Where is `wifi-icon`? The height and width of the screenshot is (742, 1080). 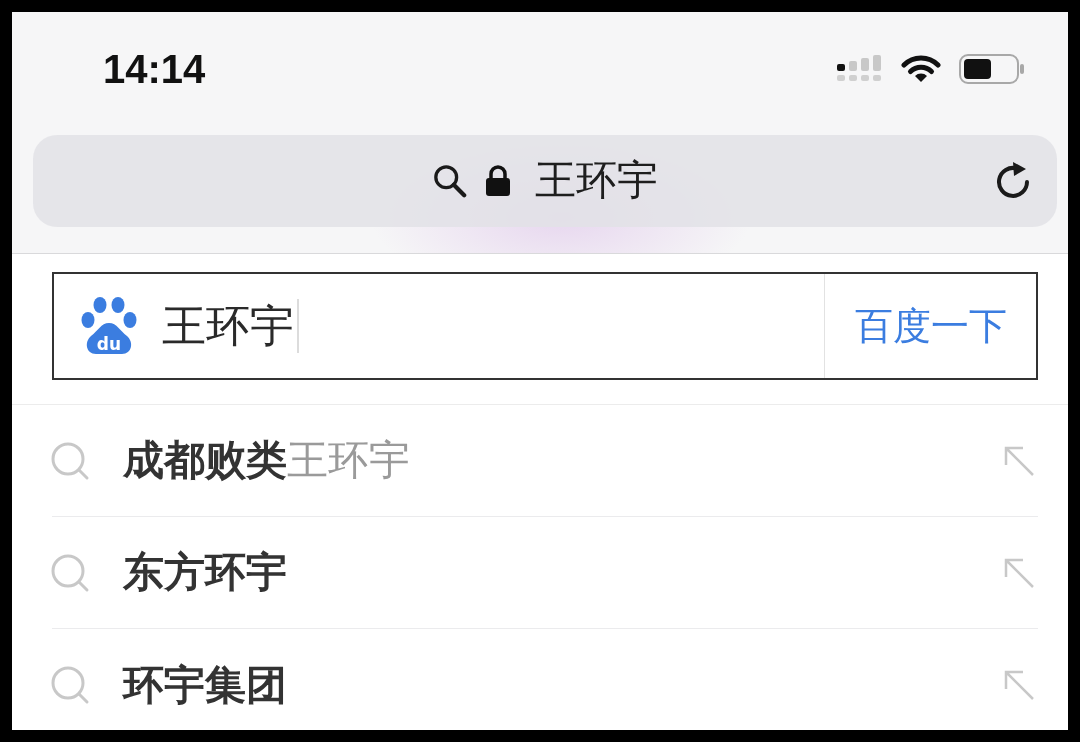
wifi-icon is located at coordinates (921, 69).